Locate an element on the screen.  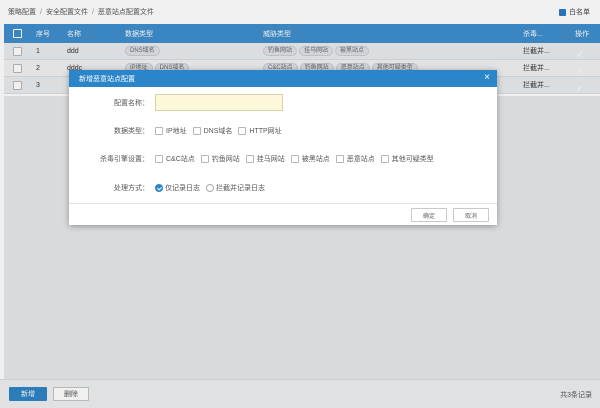
engine-option-label: 挂马网站 is located at coordinates (270, 159).